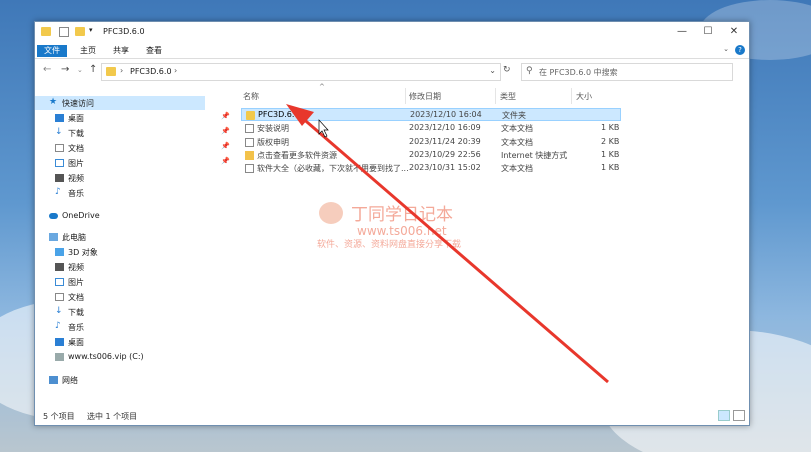  What do you see at coordinates (514, 115) in the screenshot?
I see `file-type: 文件夹` at bounding box center [514, 115].